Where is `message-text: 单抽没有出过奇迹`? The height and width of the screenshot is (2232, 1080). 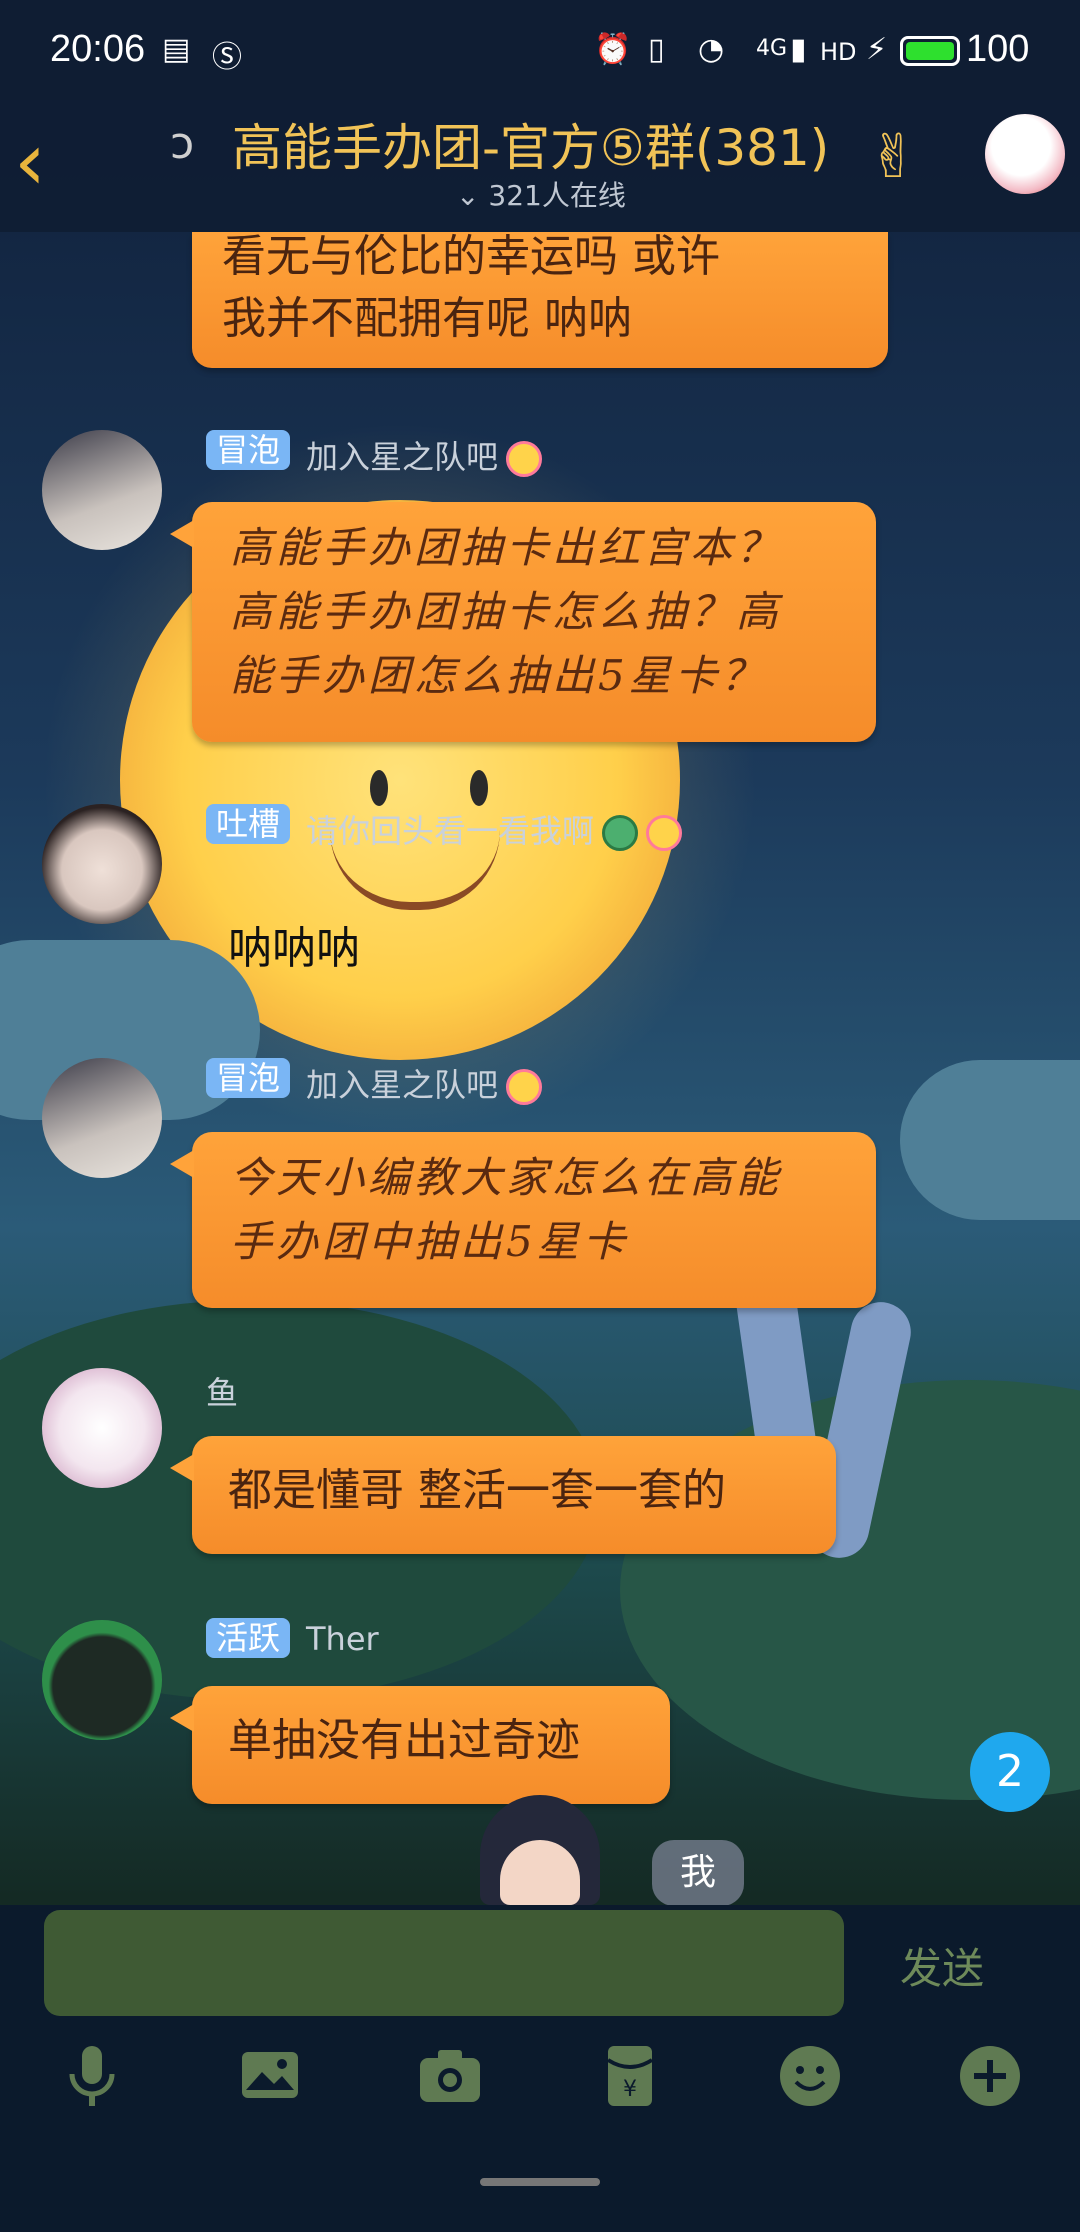 message-text: 单抽没有出过奇迹 is located at coordinates (404, 1740).